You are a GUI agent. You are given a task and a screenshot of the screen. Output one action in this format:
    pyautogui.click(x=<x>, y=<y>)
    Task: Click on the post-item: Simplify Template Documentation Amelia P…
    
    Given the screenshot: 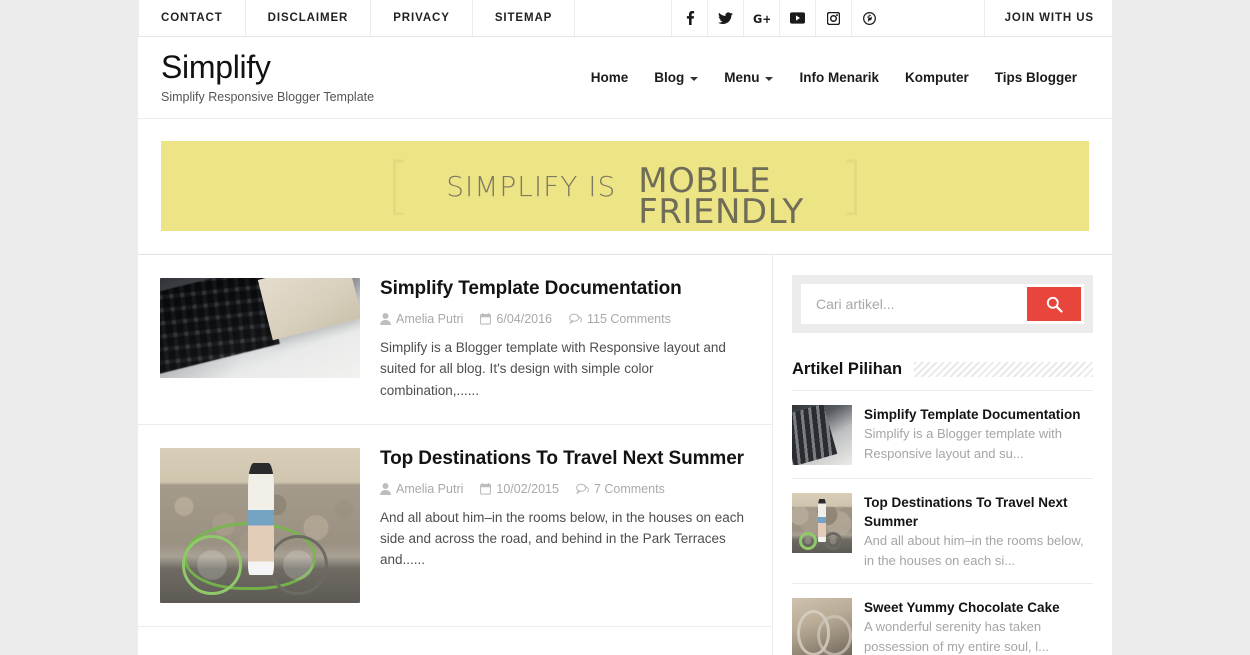 What is the action you would take?
    pyautogui.click(x=455, y=340)
    